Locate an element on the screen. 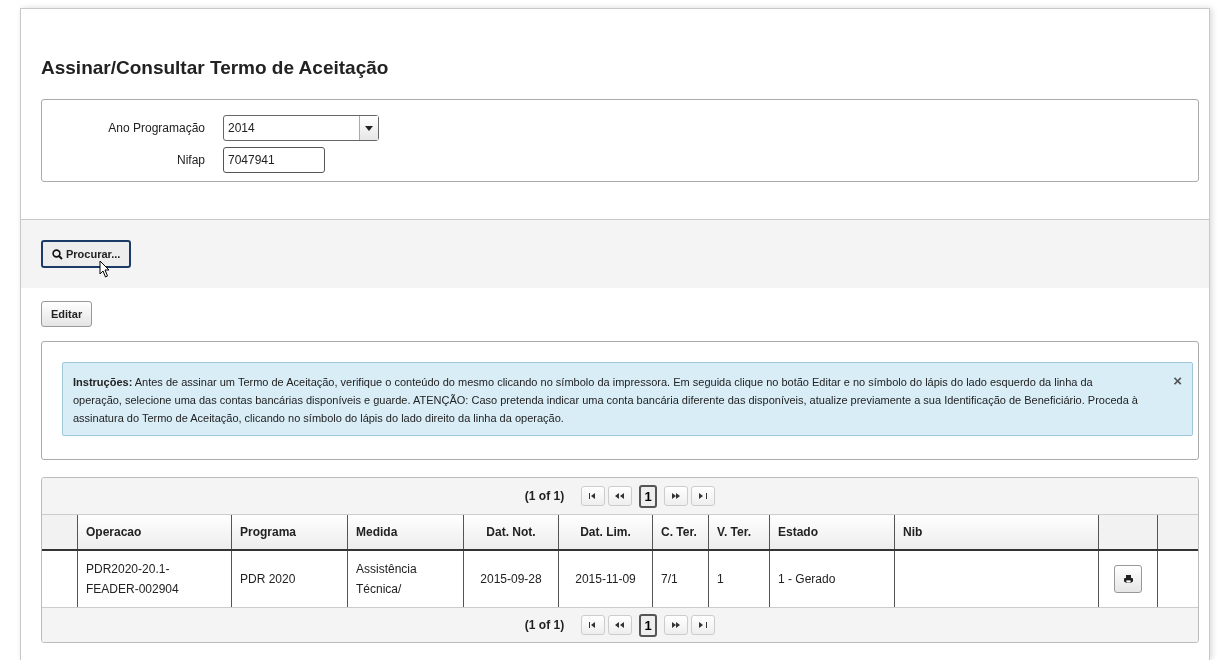 The height and width of the screenshot is (660, 1220). field-label: Ano Programação is located at coordinates (156, 128).